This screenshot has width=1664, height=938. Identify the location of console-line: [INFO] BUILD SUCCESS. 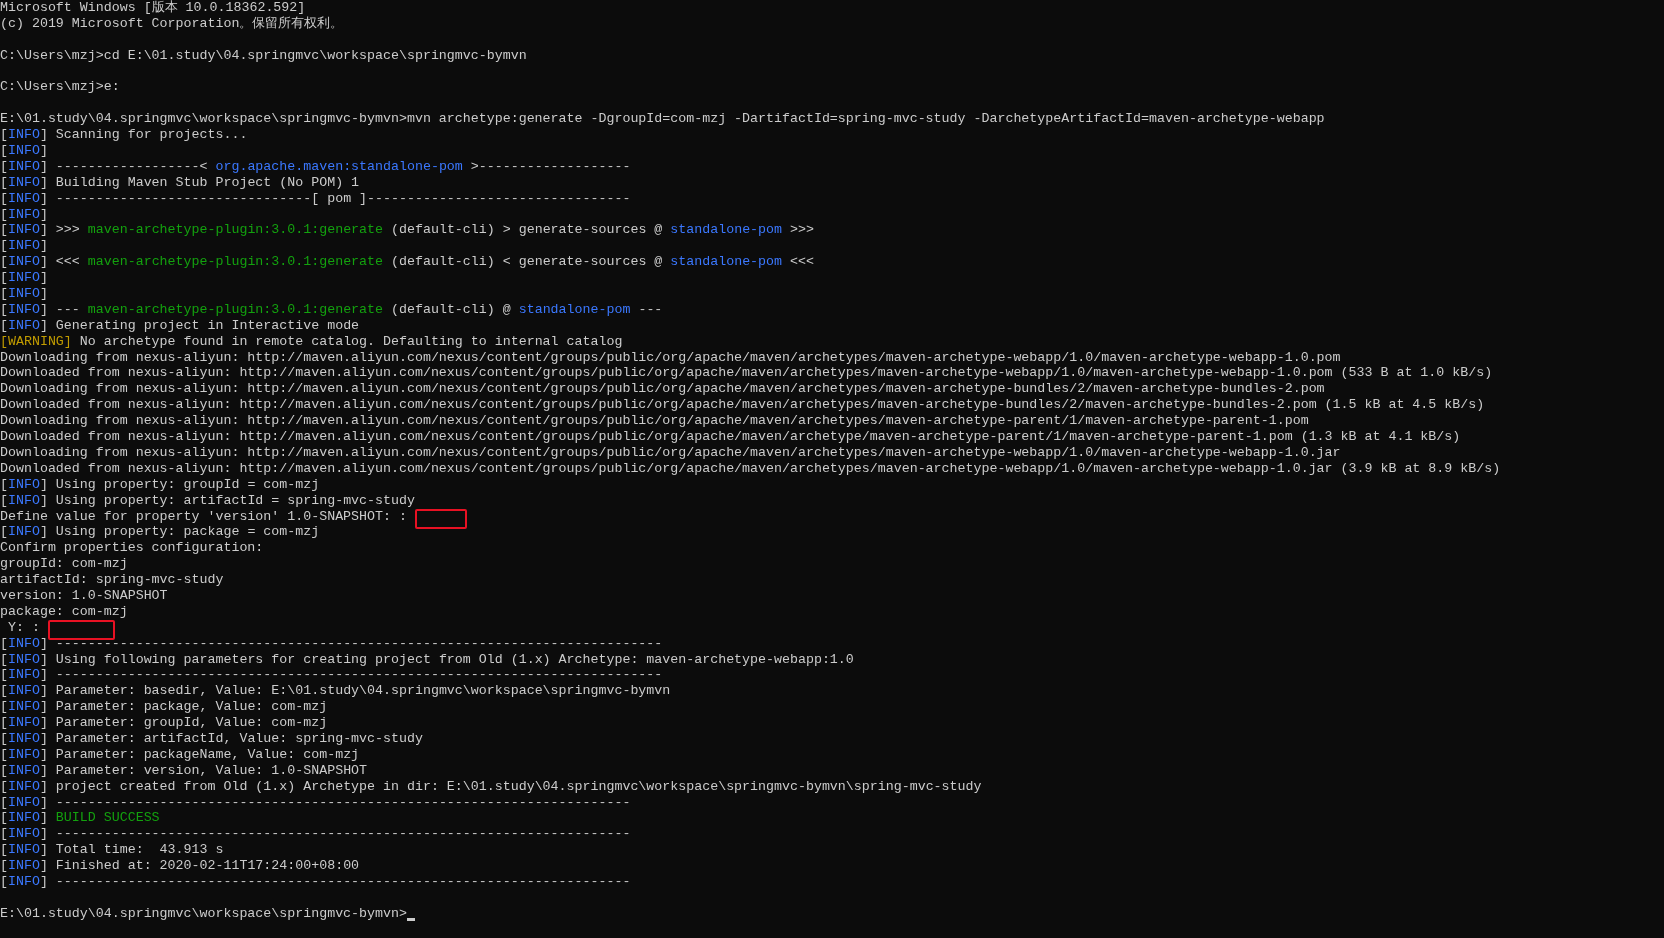
(80, 818).